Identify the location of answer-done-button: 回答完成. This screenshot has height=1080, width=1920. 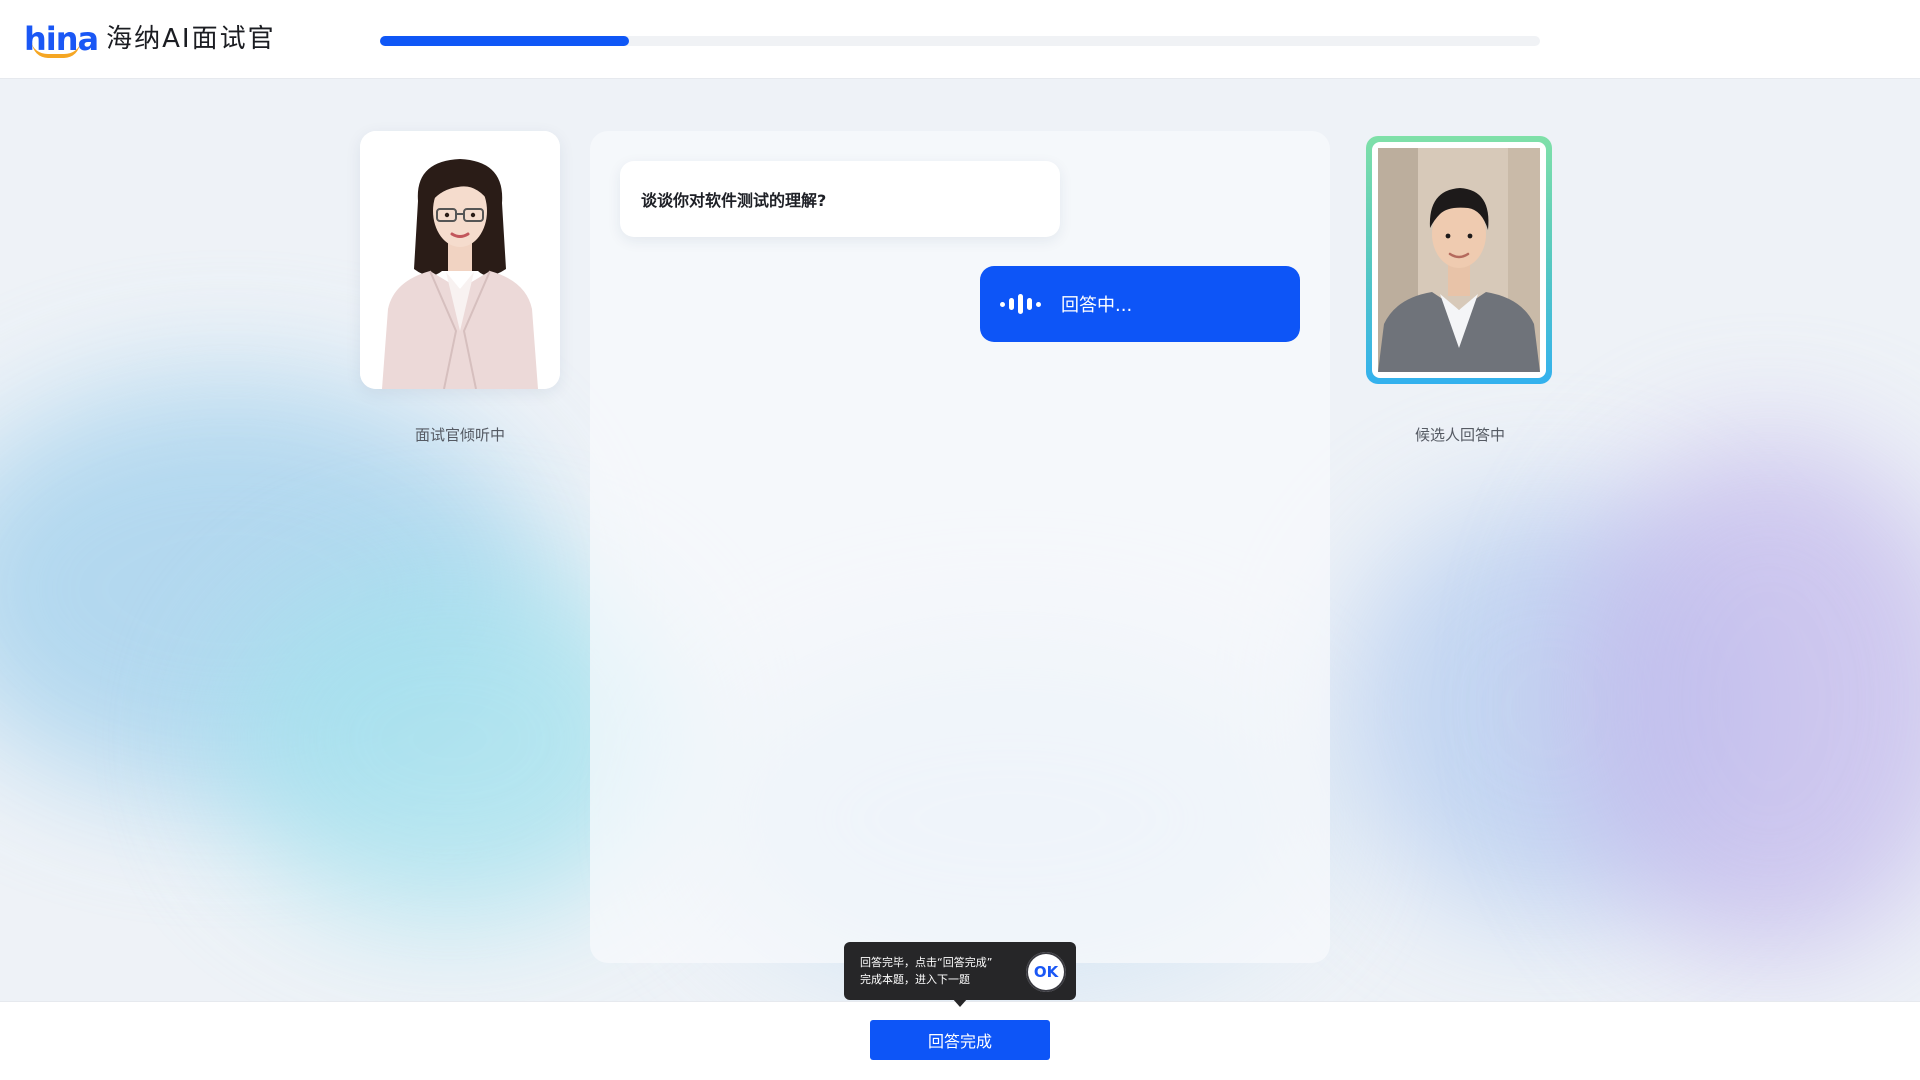
(960, 1040).